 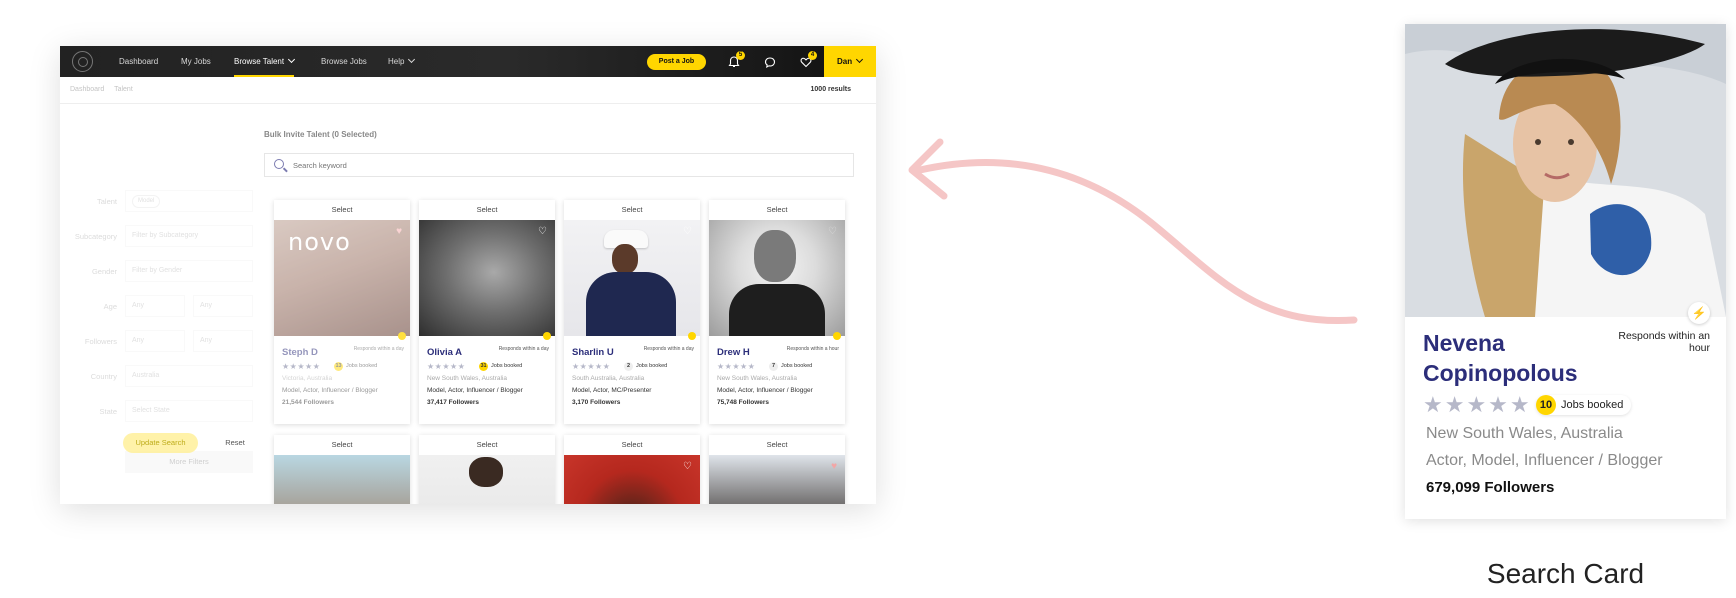 I want to click on breadcrumb-dashboard: Dashboard, so click(x=87, y=89).